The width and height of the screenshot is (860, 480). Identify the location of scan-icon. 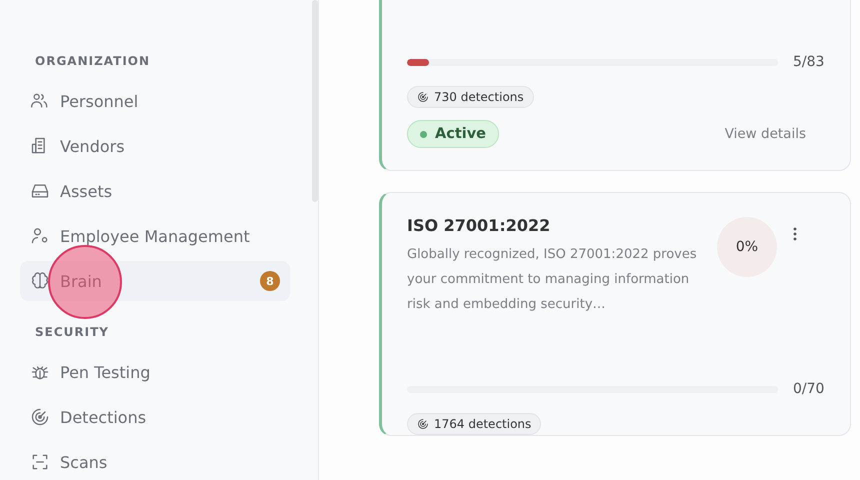
(40, 462).